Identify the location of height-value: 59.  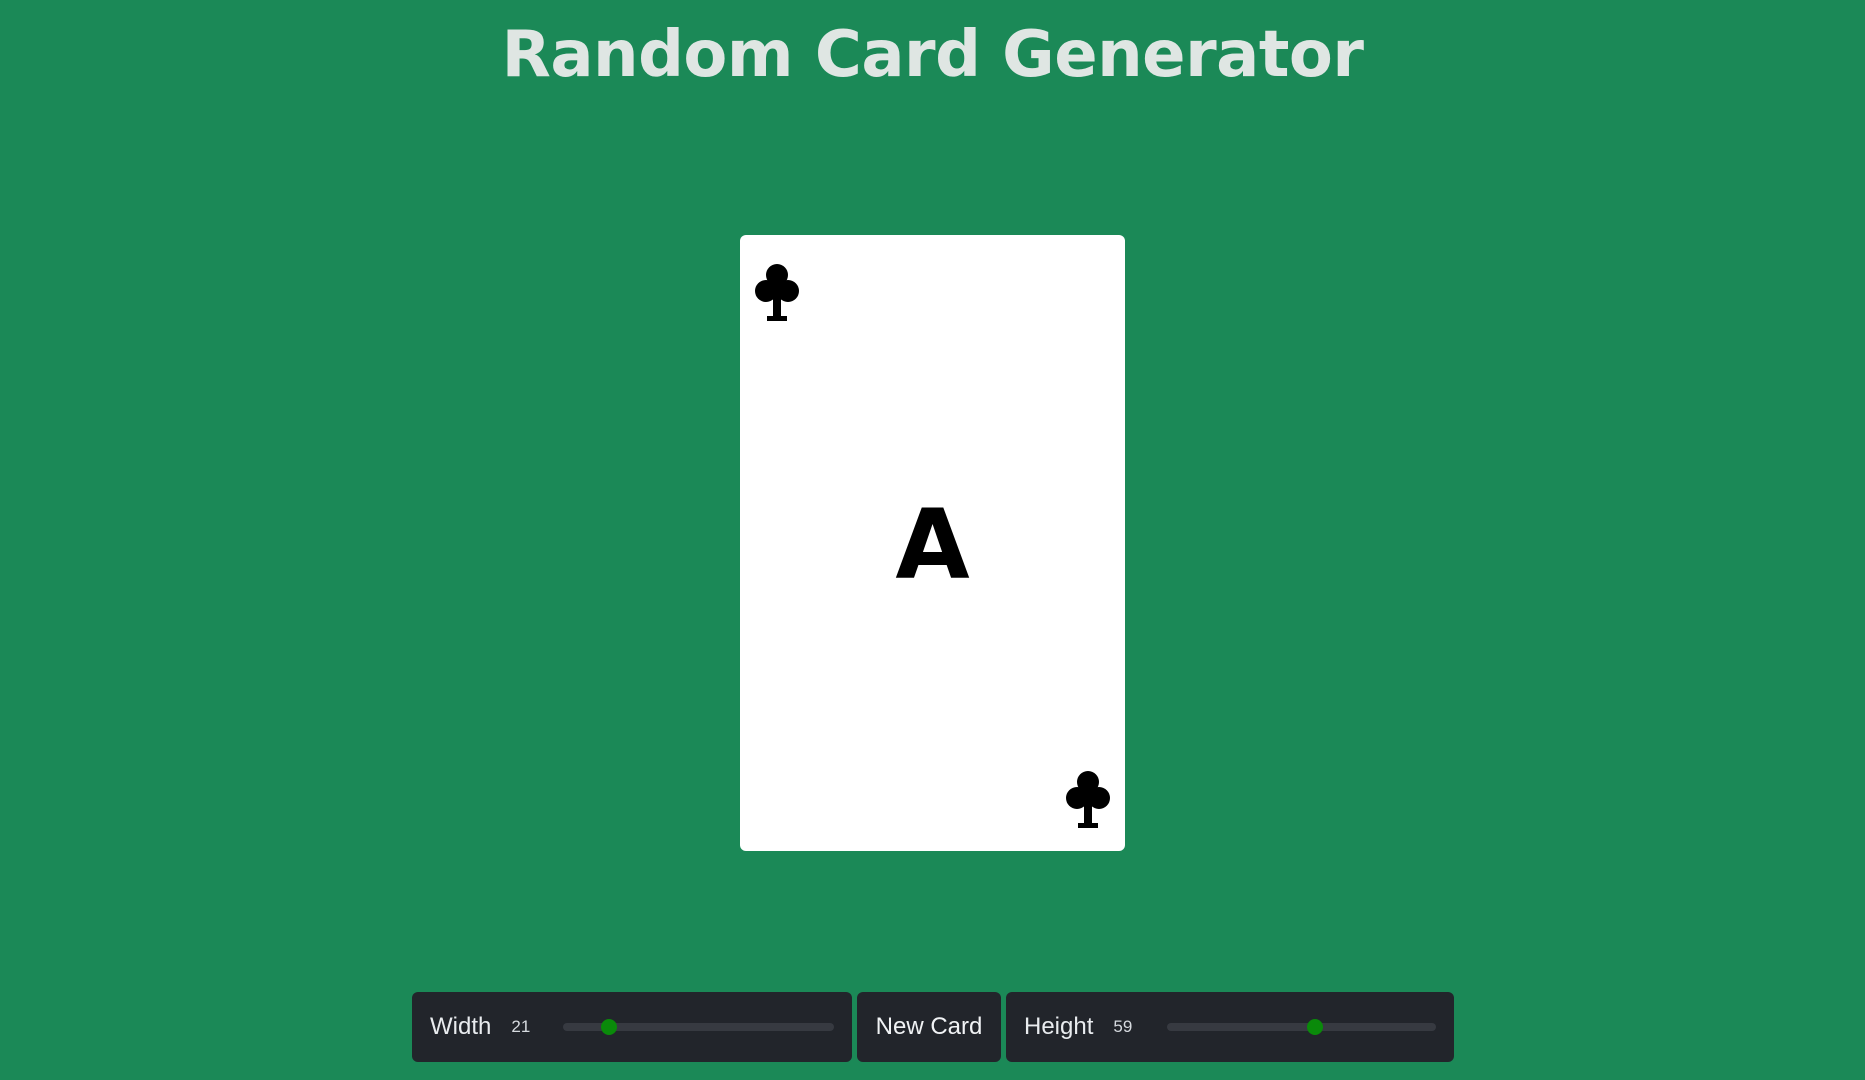
(1123, 1026).